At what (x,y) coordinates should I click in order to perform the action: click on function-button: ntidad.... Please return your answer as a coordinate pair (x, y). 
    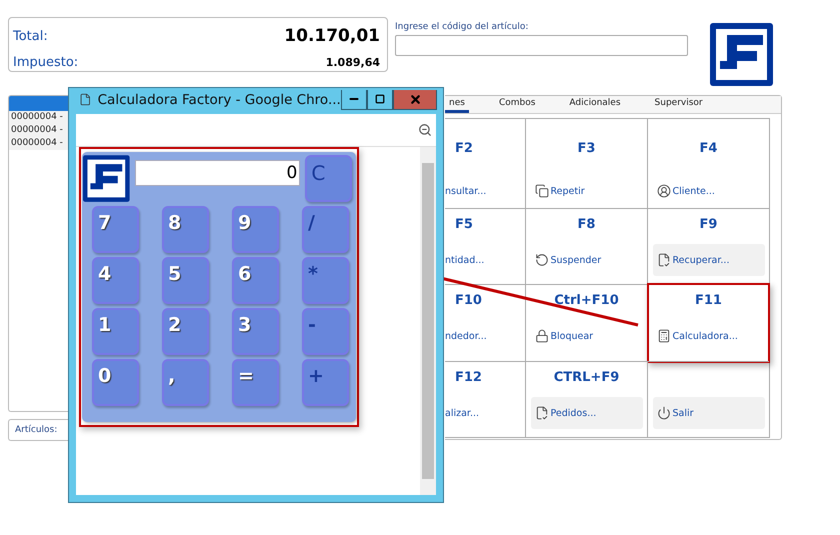
    Looking at the image, I should click on (466, 260).